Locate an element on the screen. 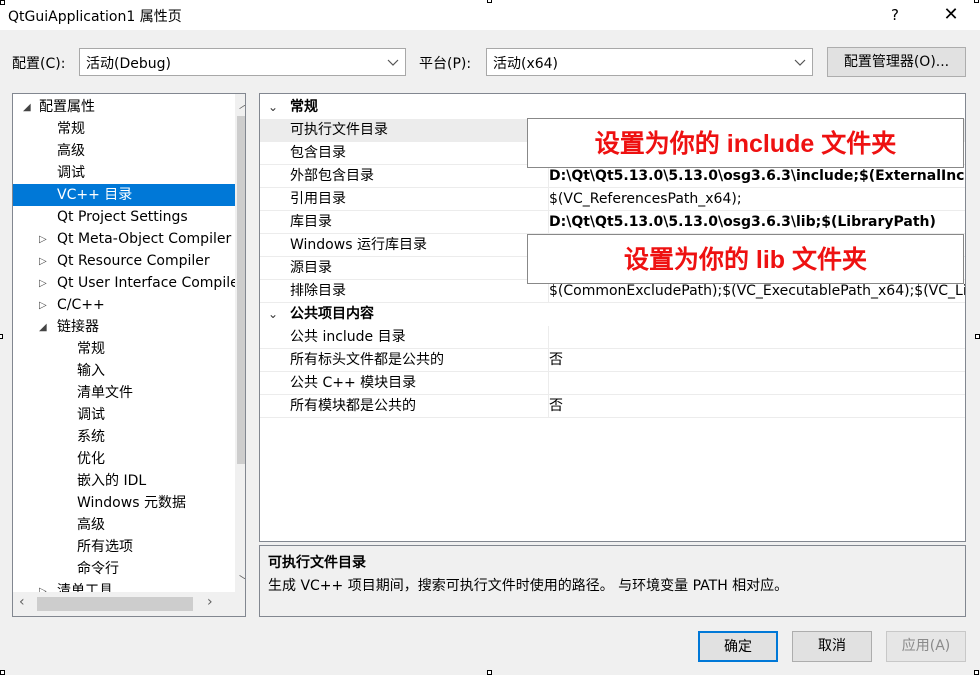  tree-item: ▷ Qt Resource Compiler is located at coordinates (124, 261).